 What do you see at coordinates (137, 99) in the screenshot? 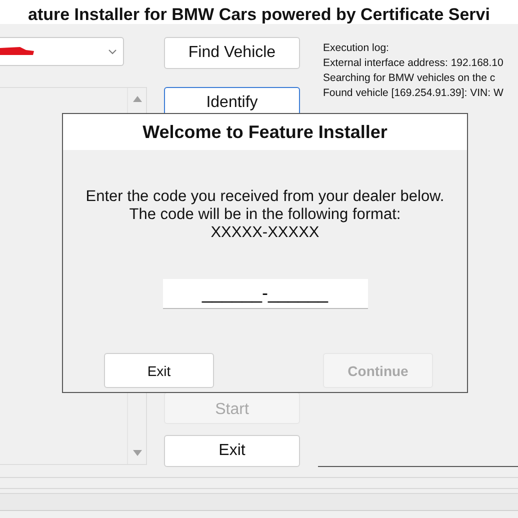
I see `scroll-up-icon` at bounding box center [137, 99].